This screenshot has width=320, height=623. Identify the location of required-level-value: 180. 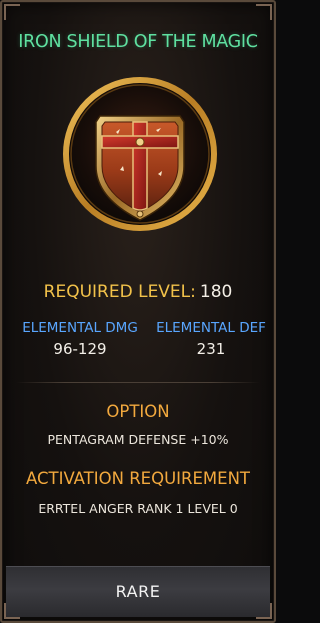
(216, 292).